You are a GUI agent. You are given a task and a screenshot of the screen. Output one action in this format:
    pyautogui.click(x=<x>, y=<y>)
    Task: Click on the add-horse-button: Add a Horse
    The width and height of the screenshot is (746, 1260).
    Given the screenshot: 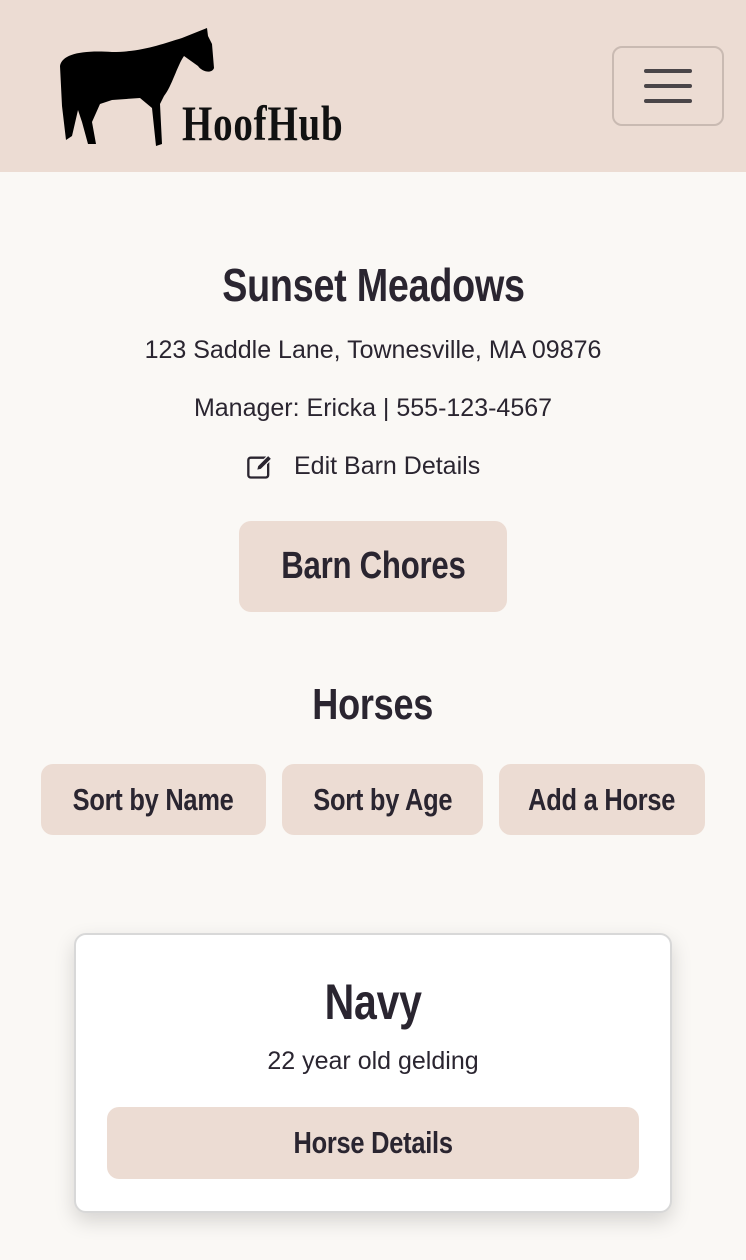 What is the action you would take?
    pyautogui.click(x=602, y=799)
    